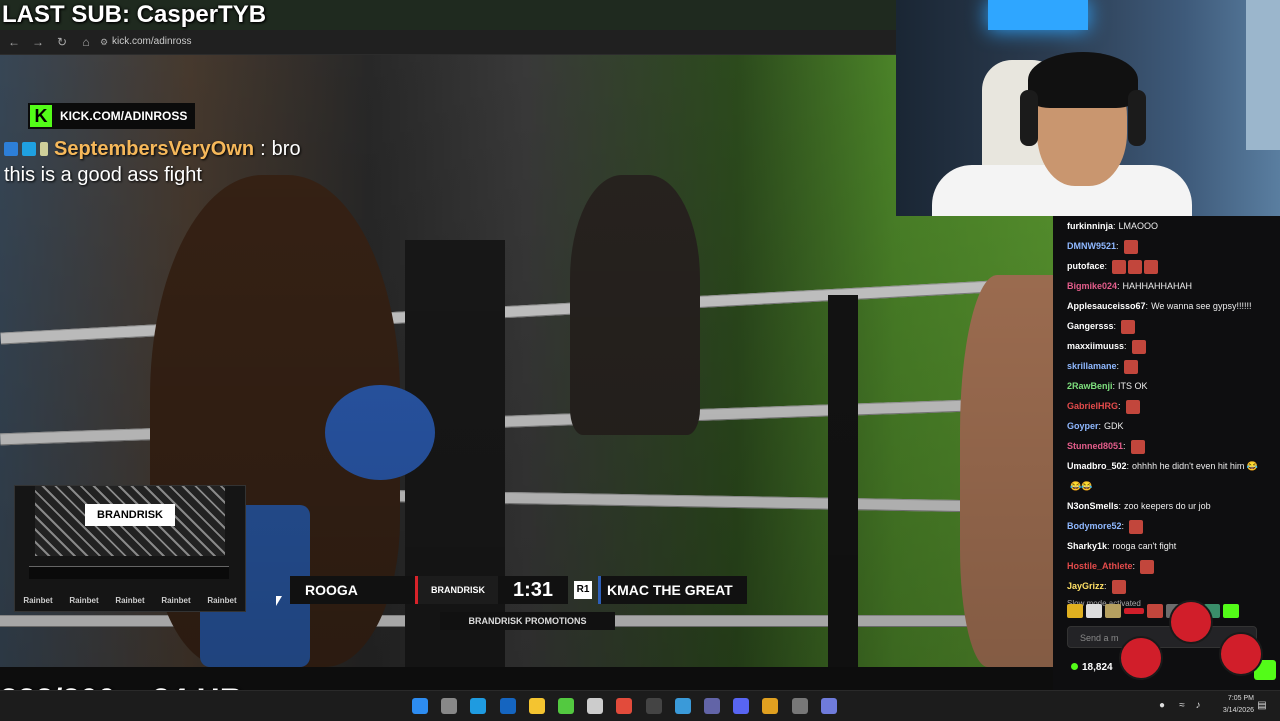 The height and width of the screenshot is (721, 1280). Describe the element at coordinates (458, 590) in the screenshot. I see `scoreboard-brand: BRANDRISK` at that location.